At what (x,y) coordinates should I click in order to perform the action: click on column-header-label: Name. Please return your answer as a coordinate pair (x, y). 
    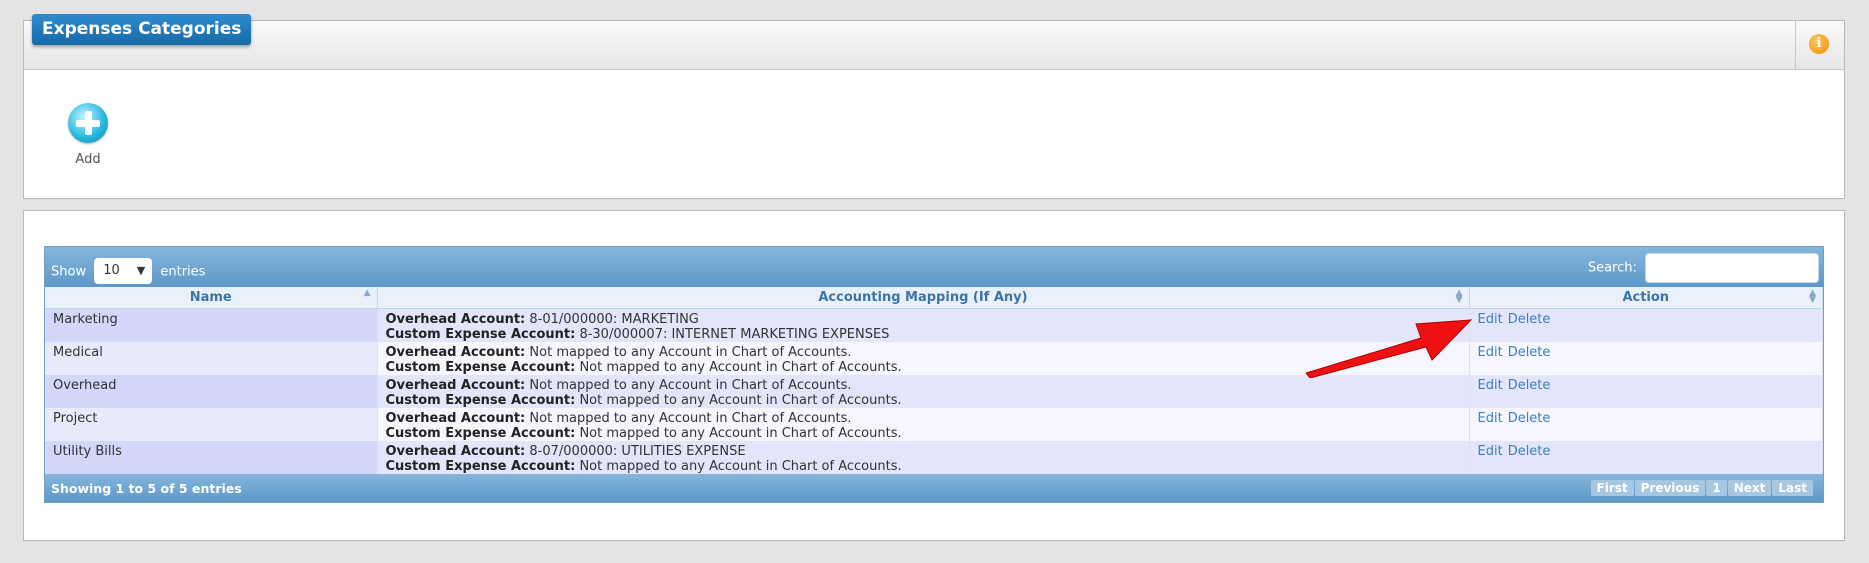
    Looking at the image, I should click on (211, 297).